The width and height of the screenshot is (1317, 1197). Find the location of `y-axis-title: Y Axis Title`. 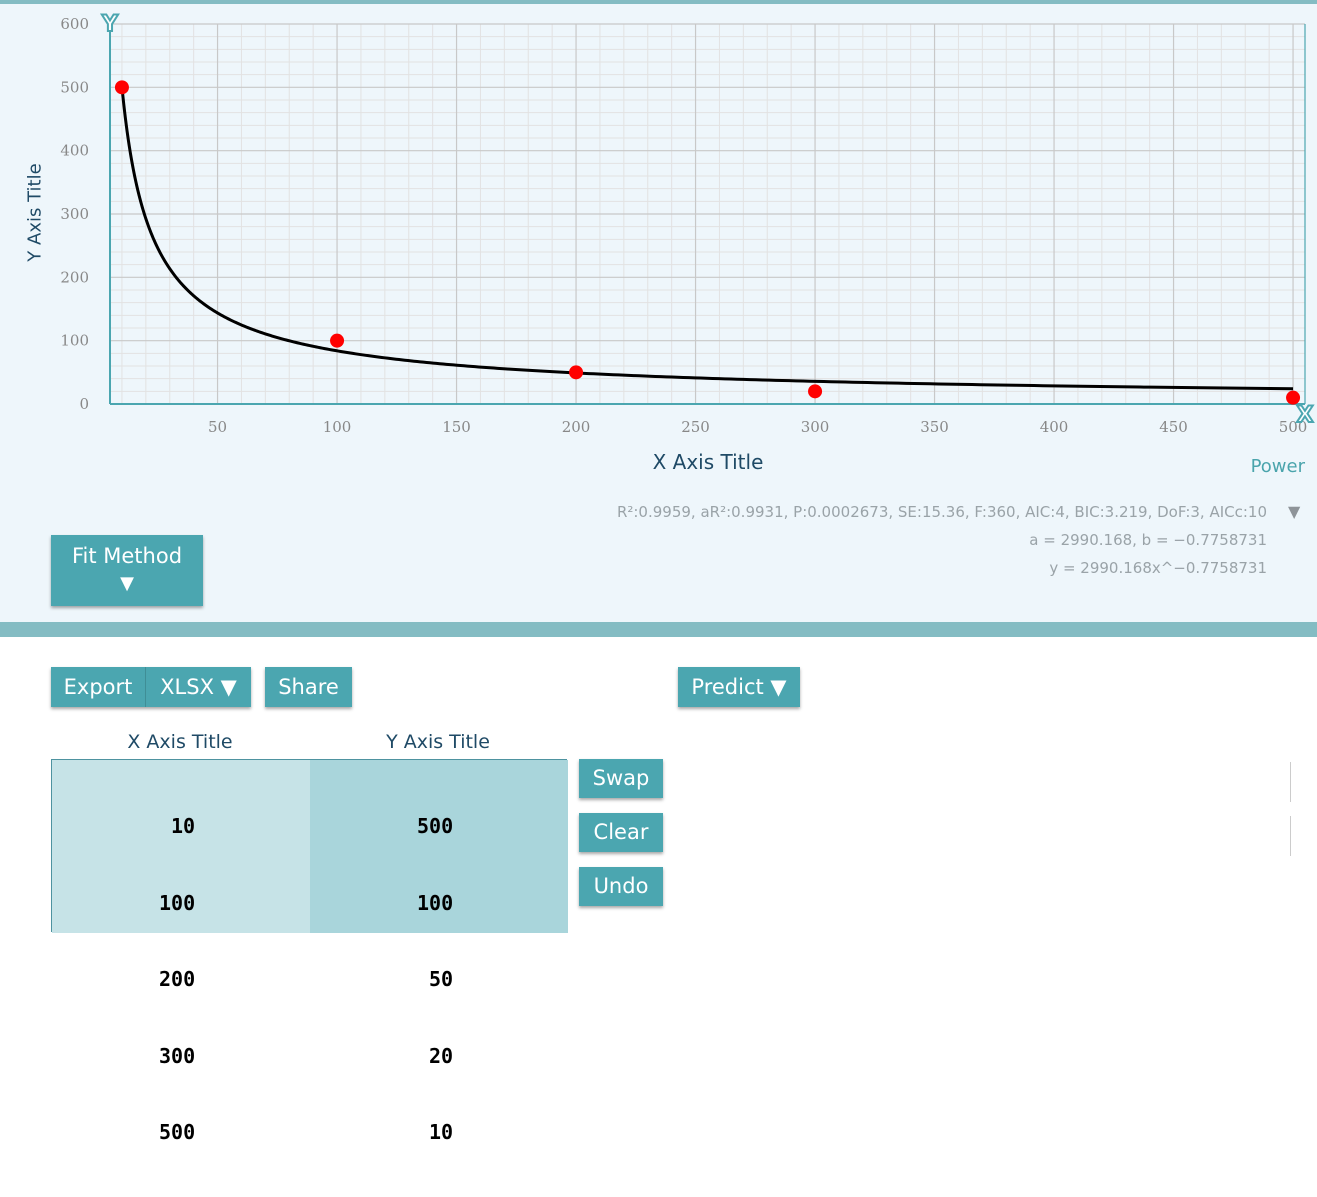

y-axis-title: Y Axis Title is located at coordinates (35, 213).